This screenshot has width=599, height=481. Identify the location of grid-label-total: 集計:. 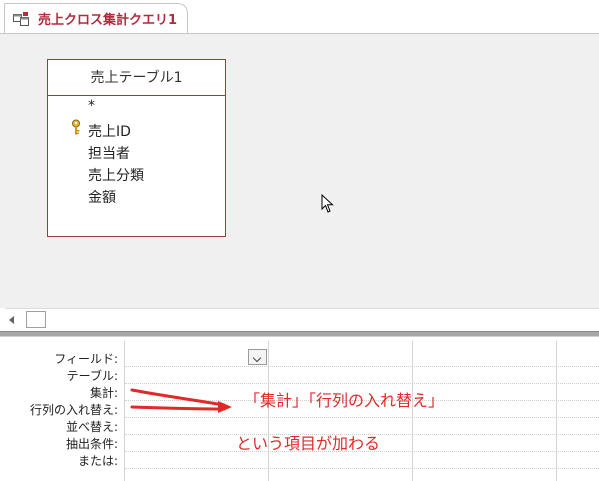
(103, 393).